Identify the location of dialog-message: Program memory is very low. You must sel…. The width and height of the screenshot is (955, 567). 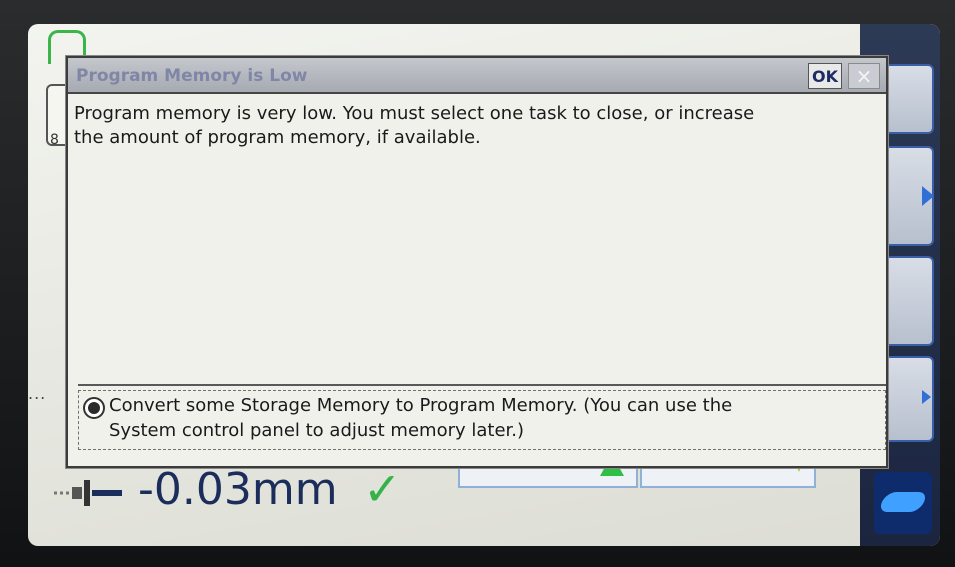
(474, 126).